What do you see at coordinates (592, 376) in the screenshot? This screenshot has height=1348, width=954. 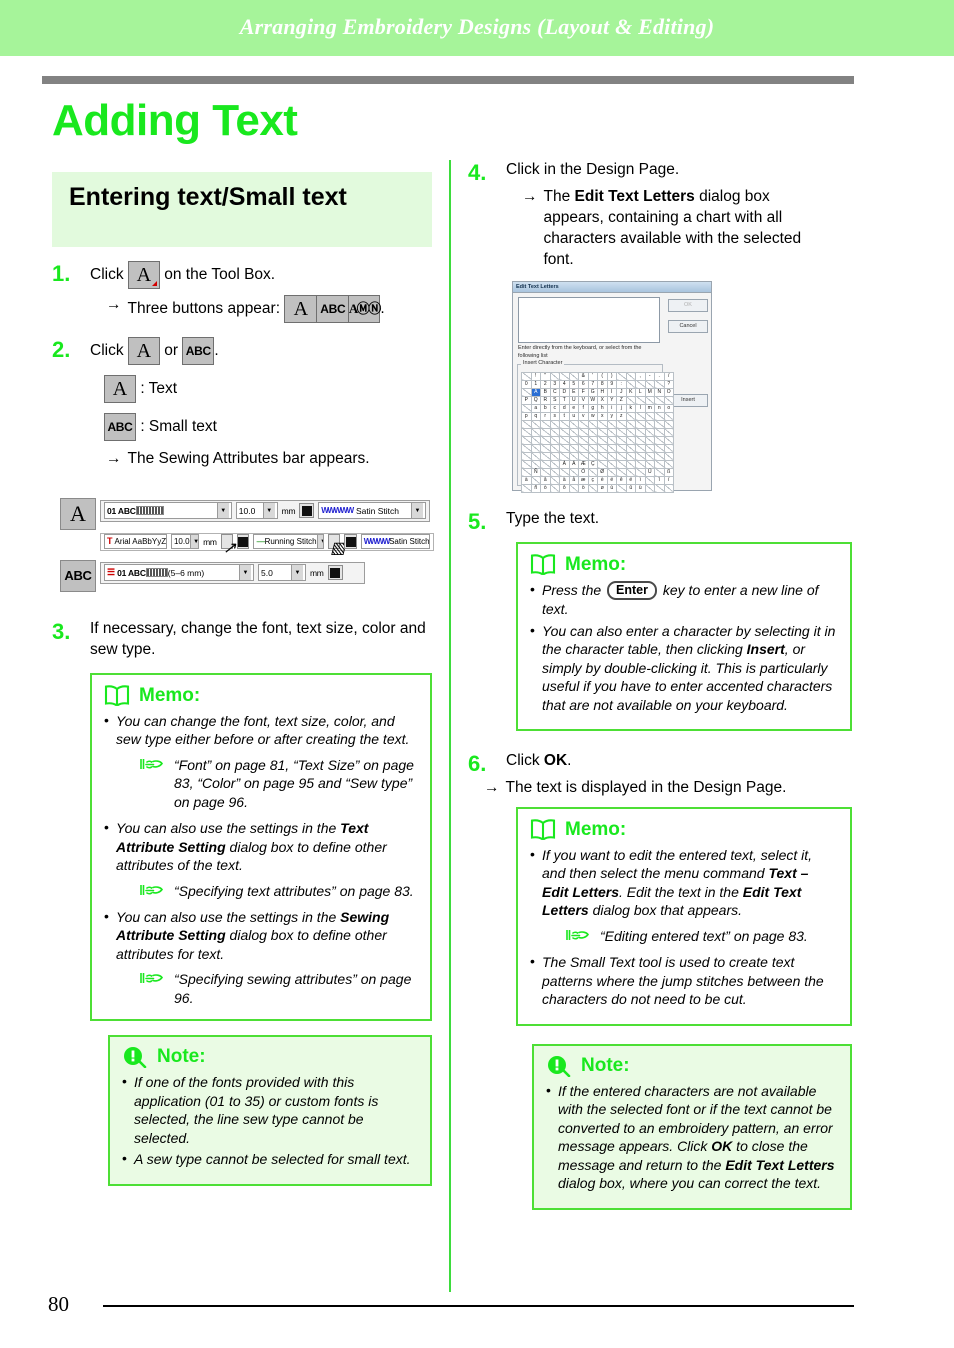 I see `character-cell: '` at bounding box center [592, 376].